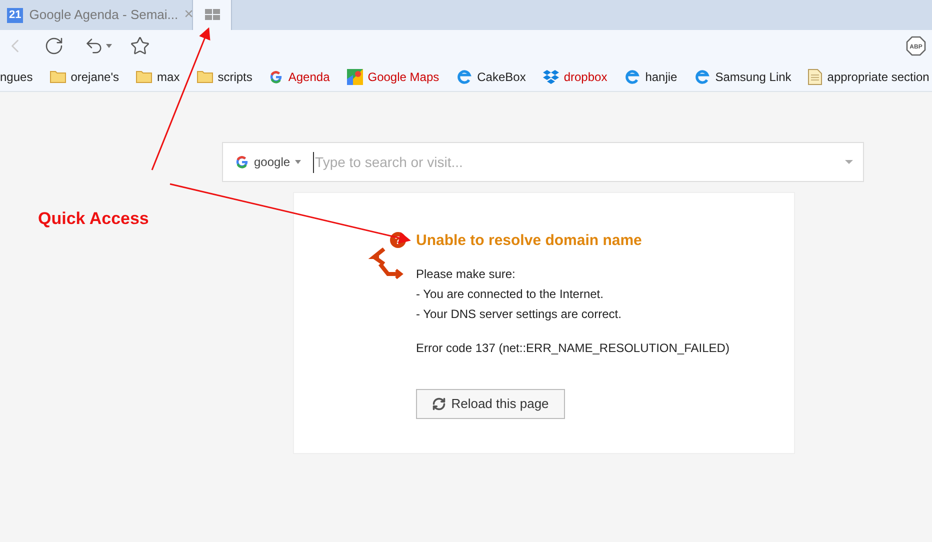 The width and height of the screenshot is (932, 542). I want to click on error-text-line: - You are connected to the Internet., so click(510, 294).